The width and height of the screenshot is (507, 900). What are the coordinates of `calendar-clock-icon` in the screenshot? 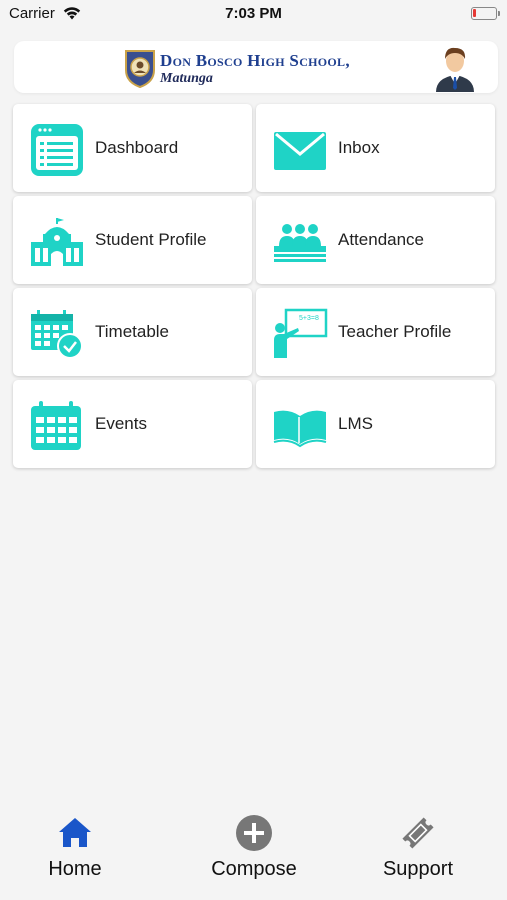 It's located at (57, 334).